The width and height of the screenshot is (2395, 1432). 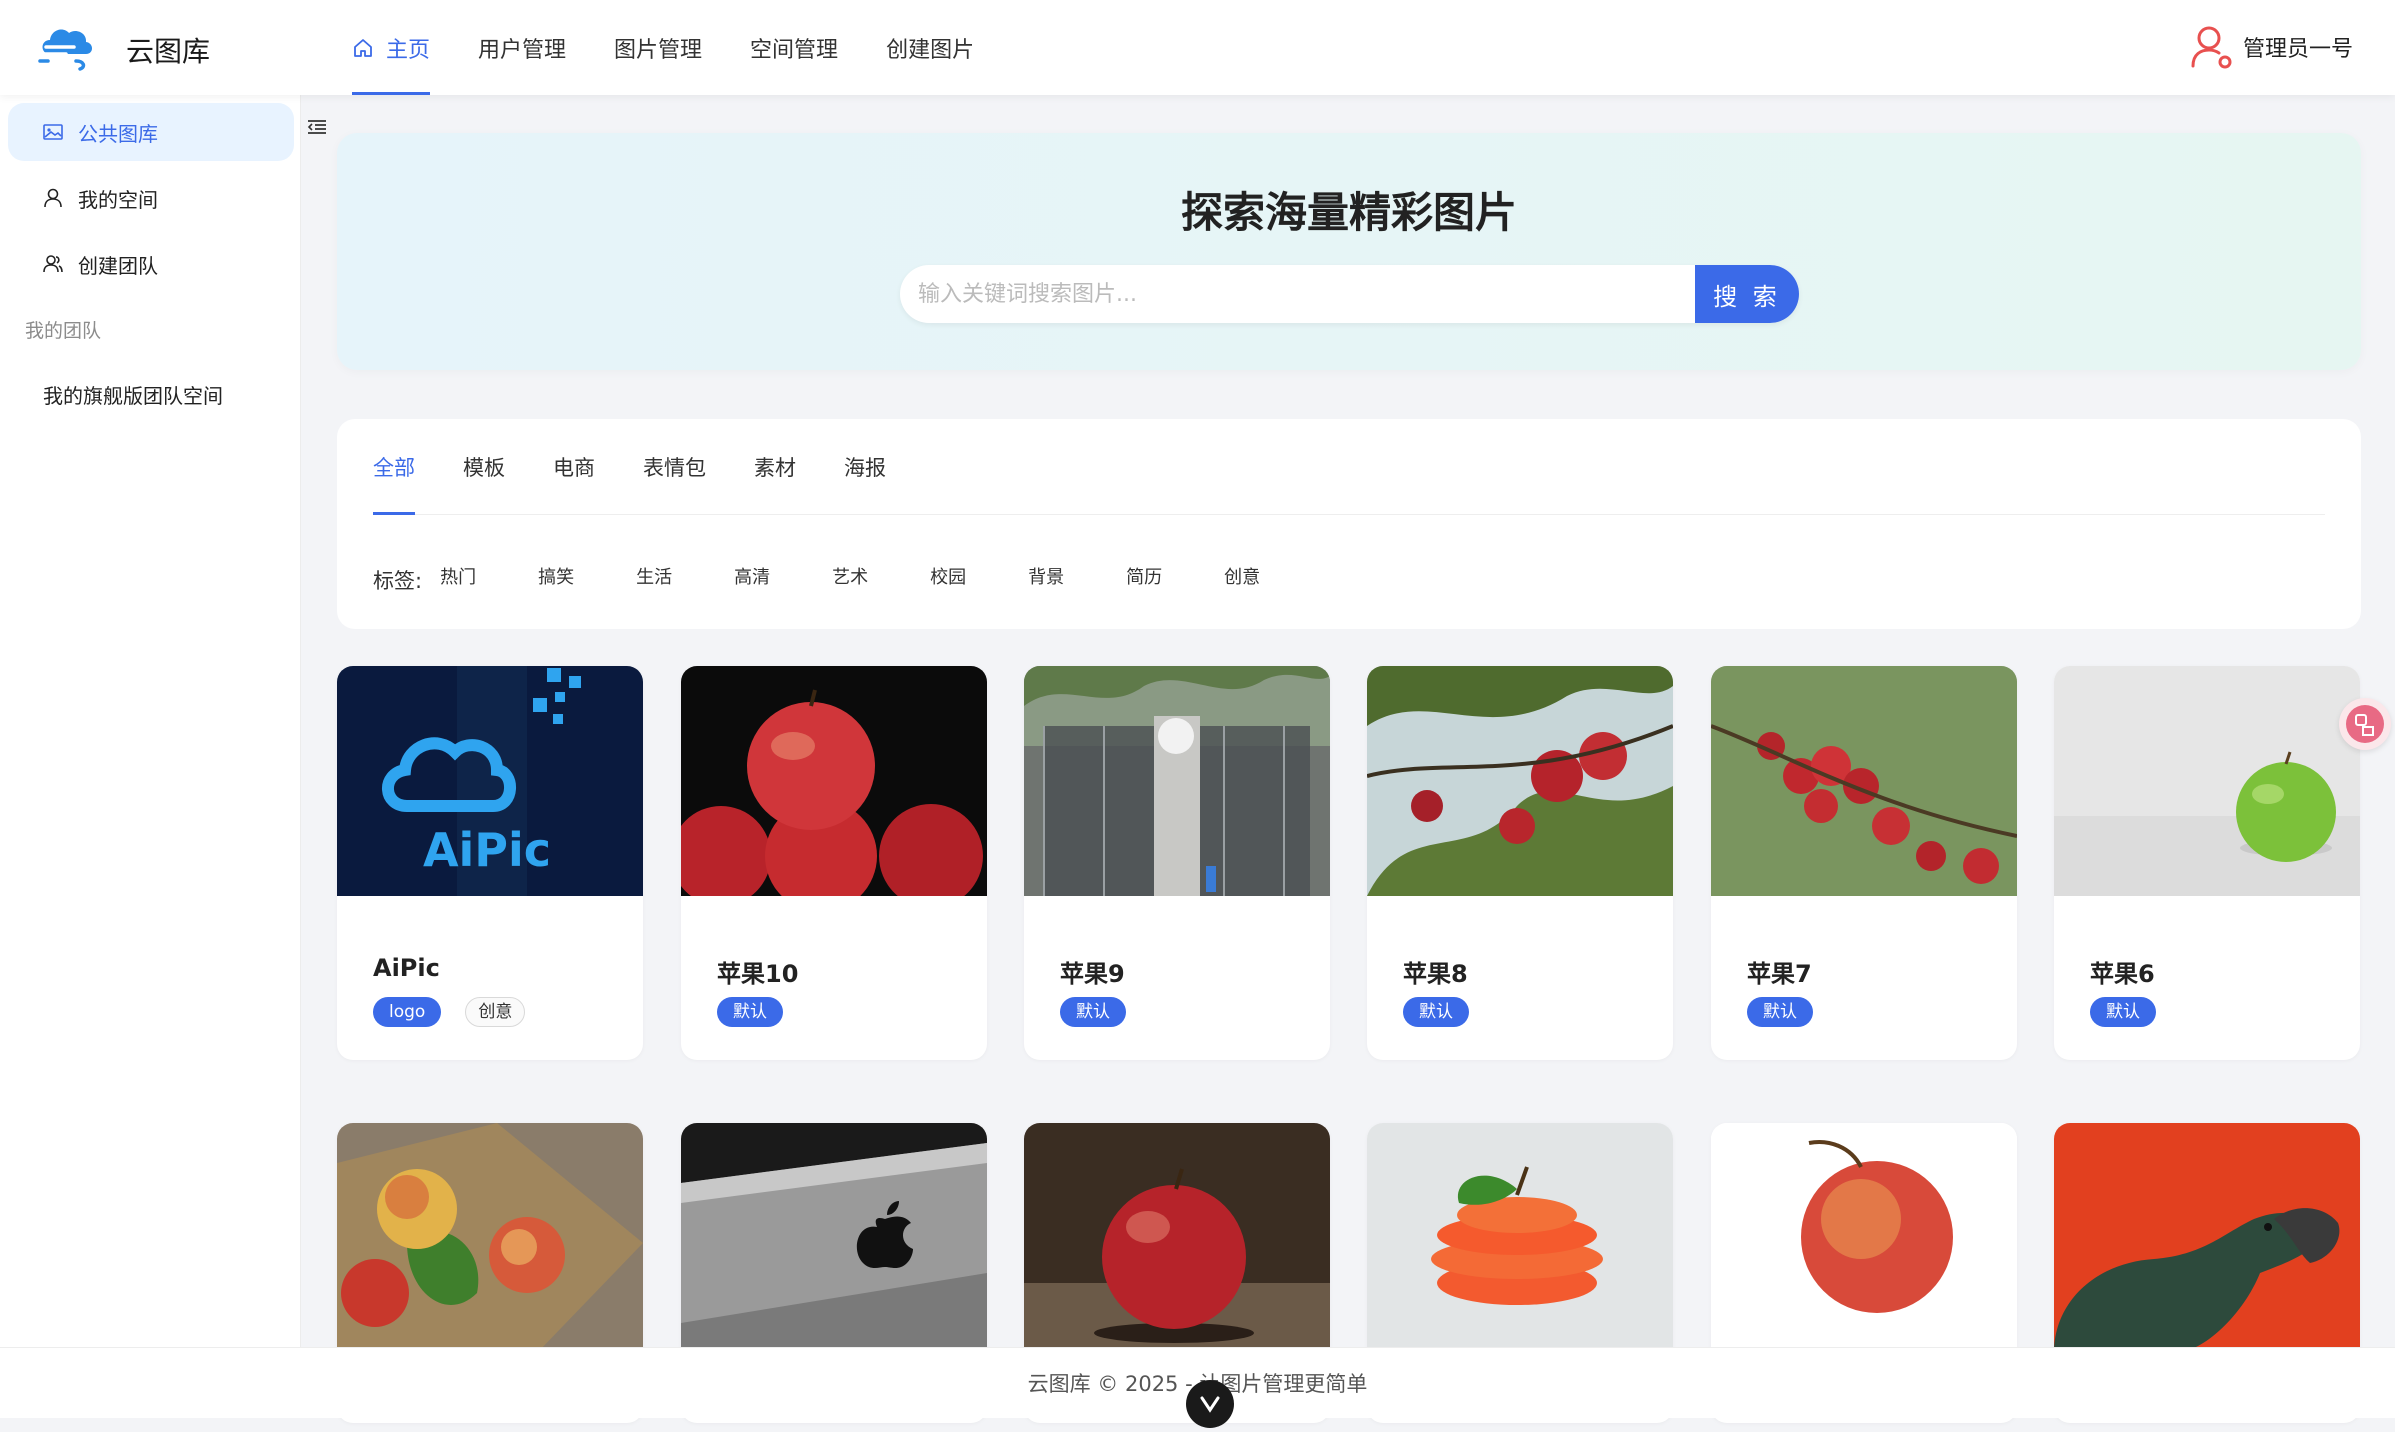 What do you see at coordinates (53, 198) in the screenshot?
I see `user-icon` at bounding box center [53, 198].